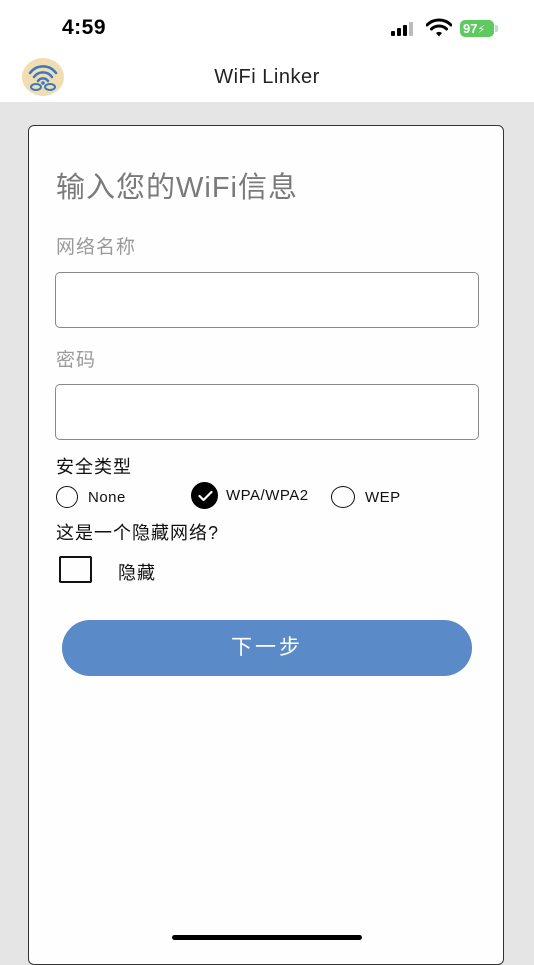 The image size is (534, 965). What do you see at coordinates (75, 569) in the screenshot?
I see `hidden-checkbox` at bounding box center [75, 569].